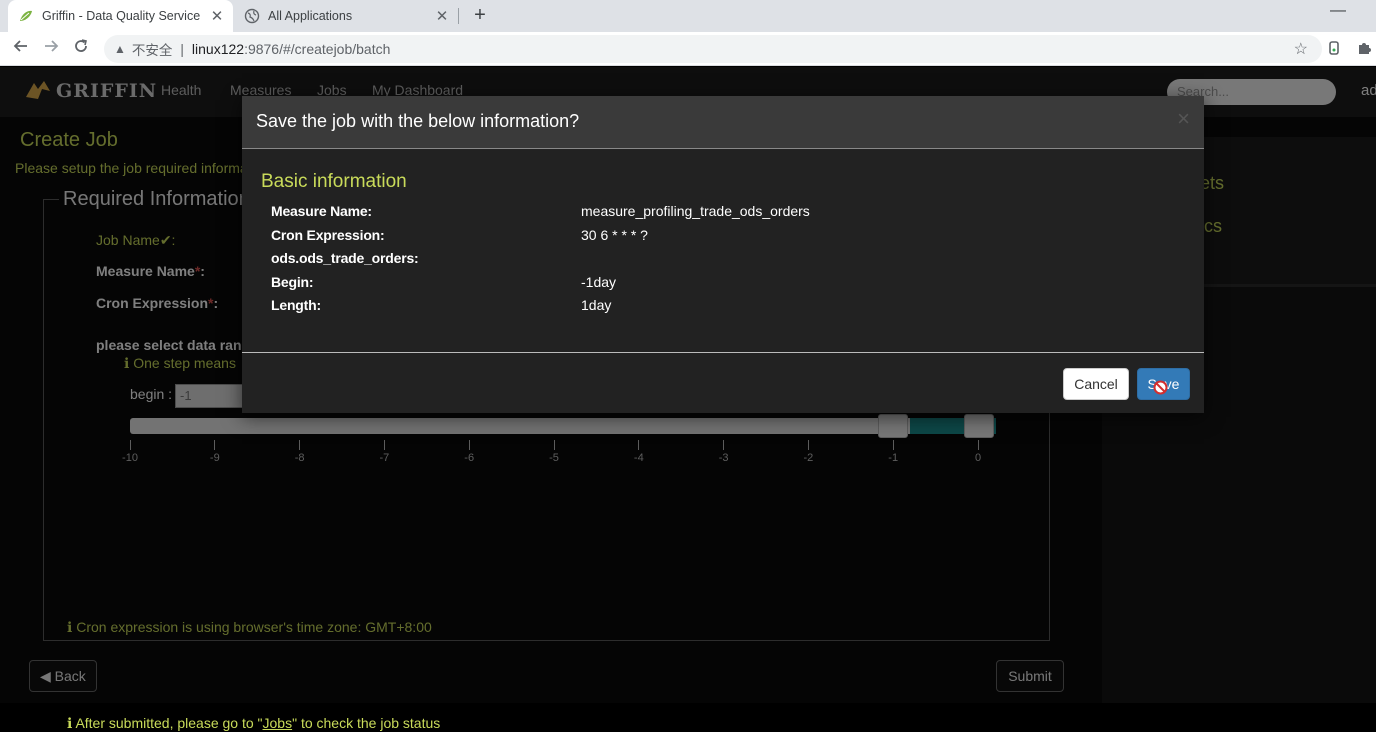 This screenshot has height=732, width=1376. Describe the element at coordinates (278, 723) in the screenshot. I see `jobs-link: Jobs` at that location.